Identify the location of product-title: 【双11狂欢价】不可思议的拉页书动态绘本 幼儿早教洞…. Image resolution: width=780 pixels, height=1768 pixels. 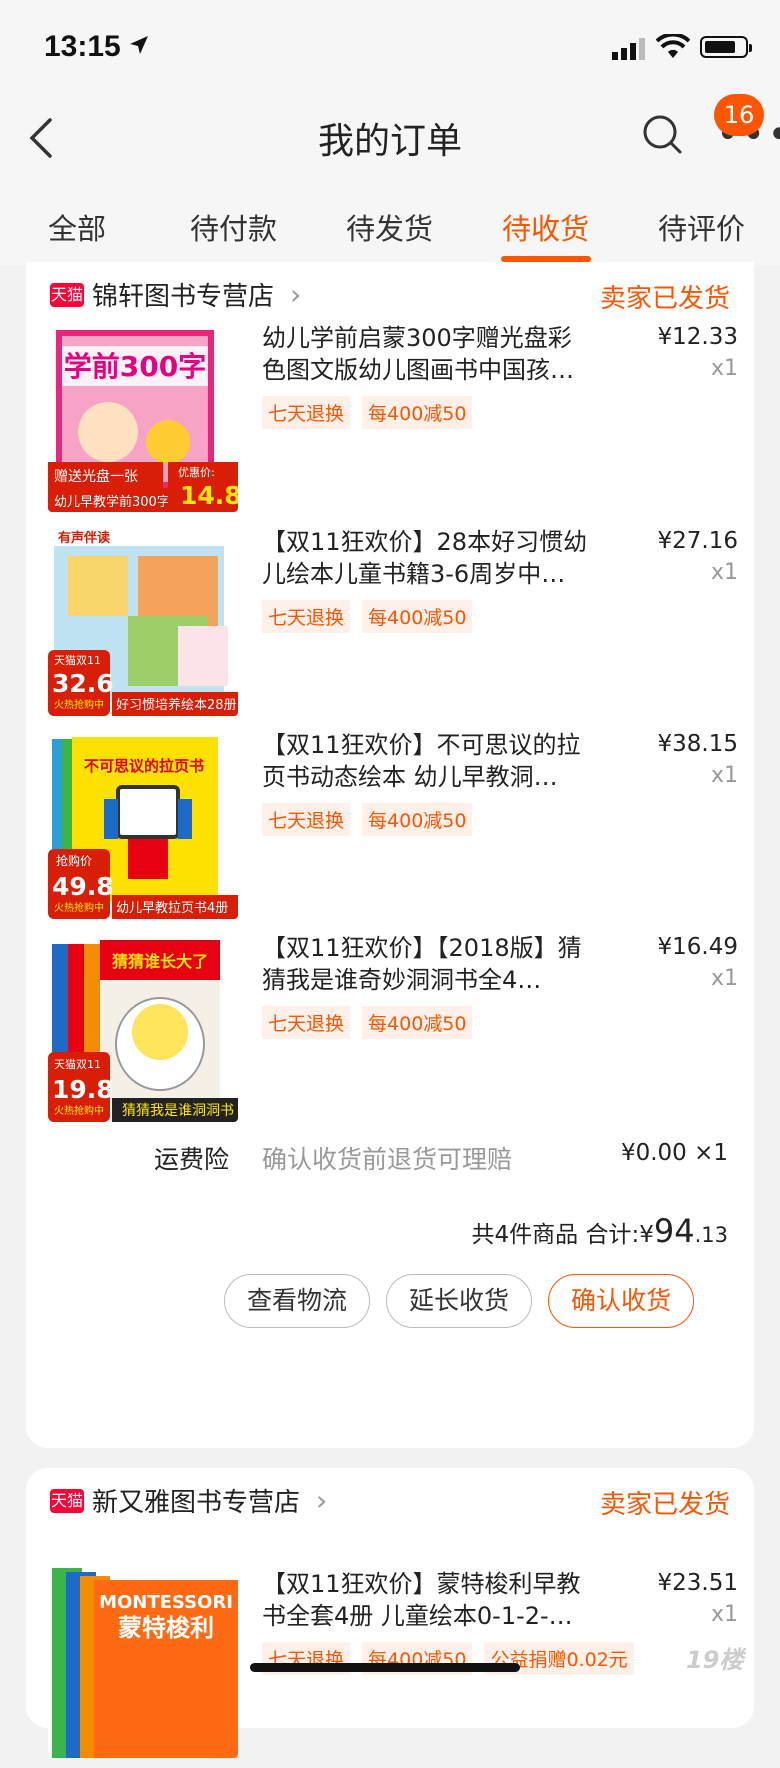
(427, 761).